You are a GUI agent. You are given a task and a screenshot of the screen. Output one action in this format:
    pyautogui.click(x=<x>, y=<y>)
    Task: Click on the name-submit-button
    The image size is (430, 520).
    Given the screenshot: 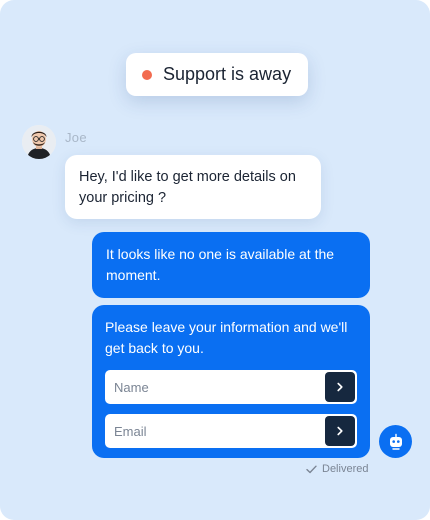 What is the action you would take?
    pyautogui.click(x=340, y=387)
    